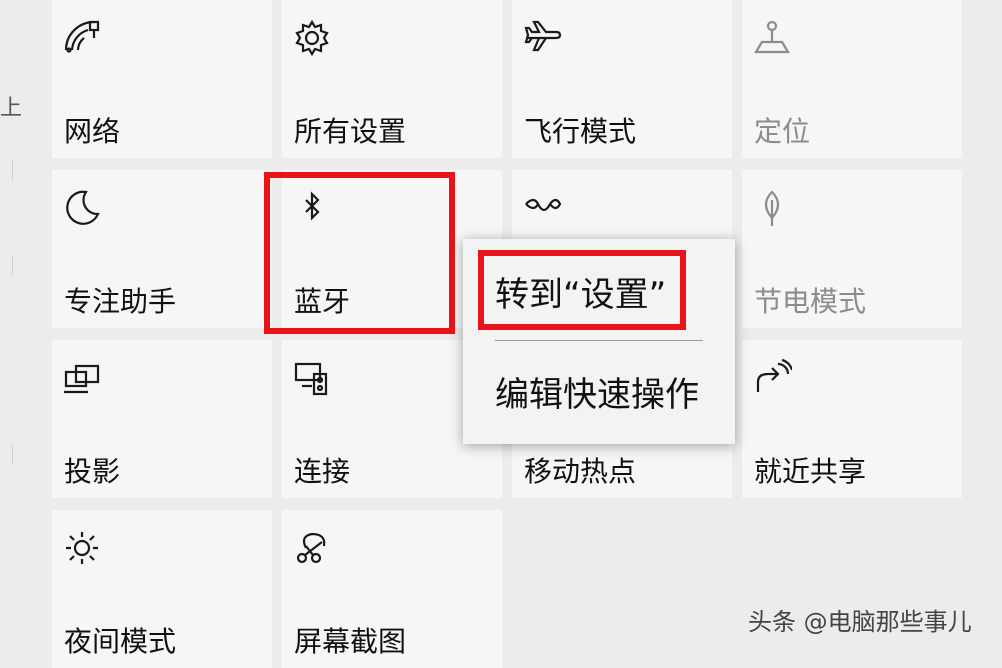 This screenshot has height=668, width=1002. What do you see at coordinates (773, 378) in the screenshot?
I see `share-icon` at bounding box center [773, 378].